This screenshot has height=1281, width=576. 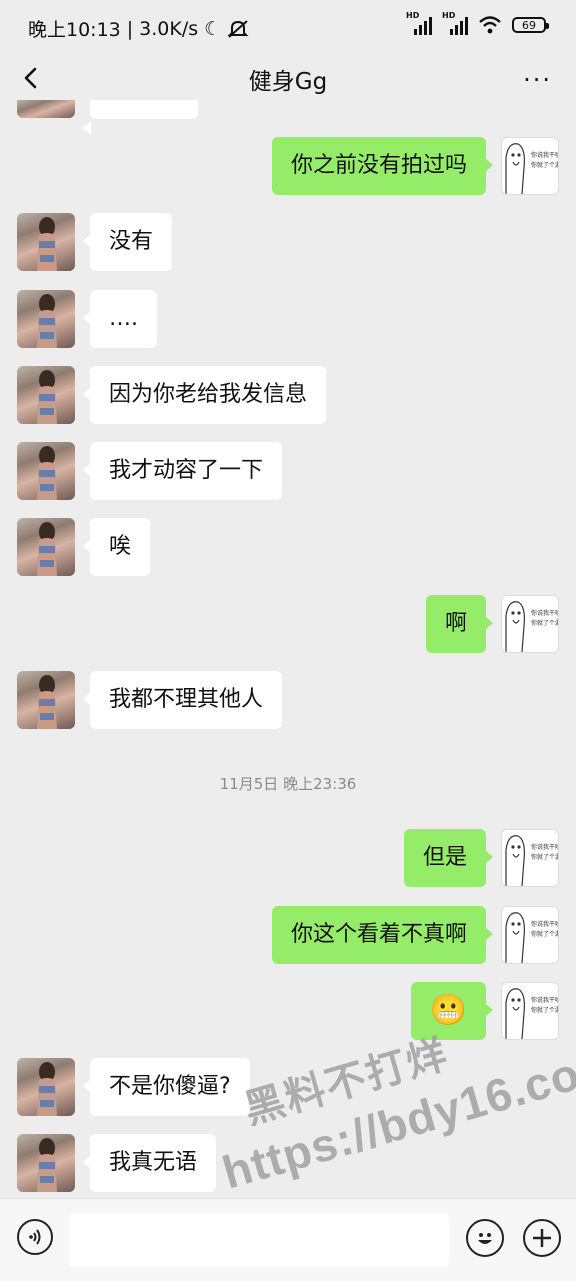 What do you see at coordinates (127, 242) in the screenshot?
I see `incoming-message: 没有` at bounding box center [127, 242].